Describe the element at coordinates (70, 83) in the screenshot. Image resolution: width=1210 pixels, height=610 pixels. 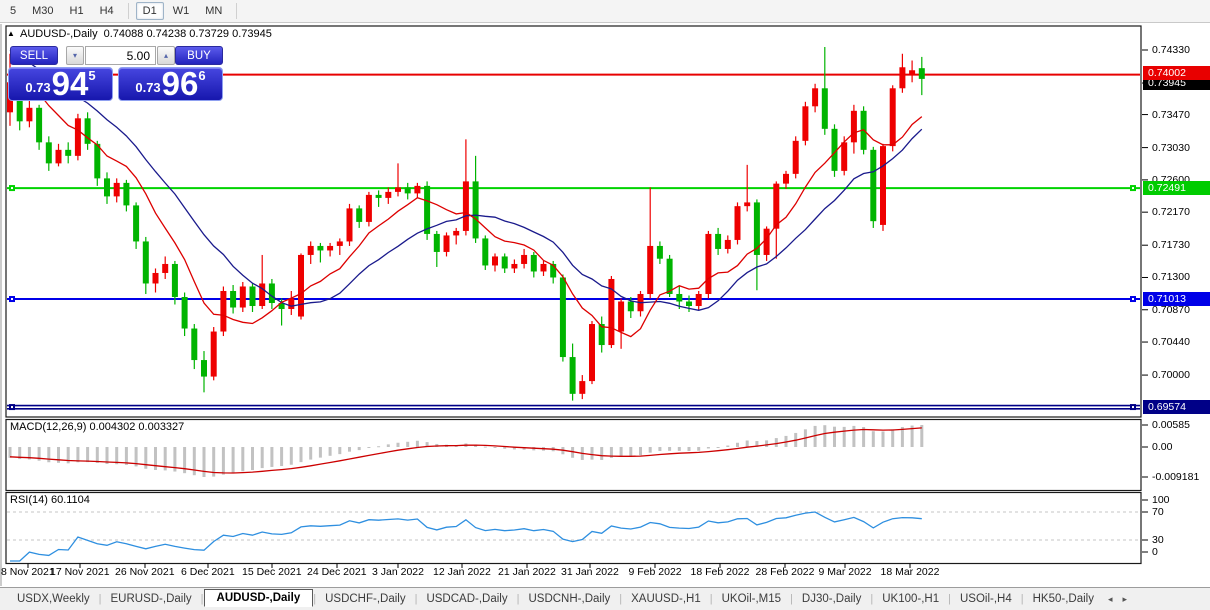
I see `sell-price-big: 94` at that location.